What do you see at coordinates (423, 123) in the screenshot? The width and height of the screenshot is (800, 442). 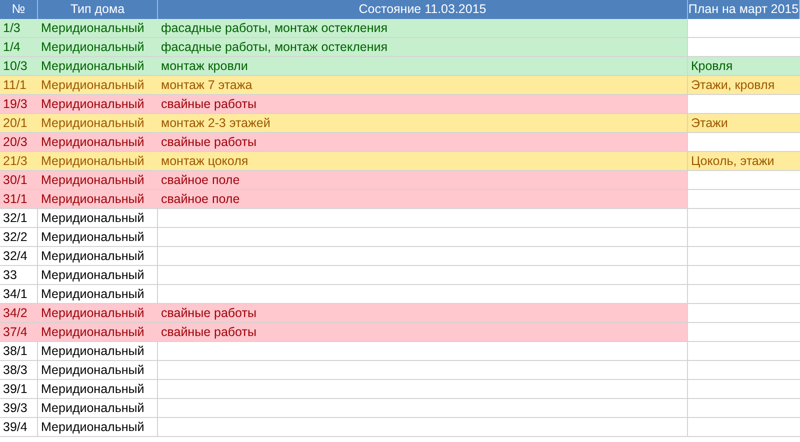 I see `state-cell: монтаж 2-3 этажей` at bounding box center [423, 123].